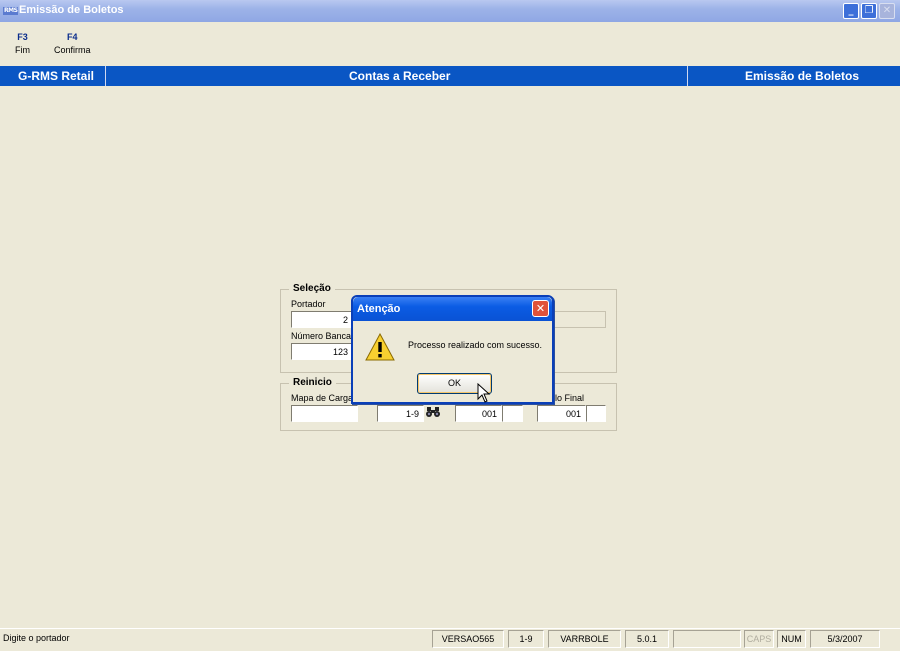  I want to click on portador-description-field, so click(579, 319).